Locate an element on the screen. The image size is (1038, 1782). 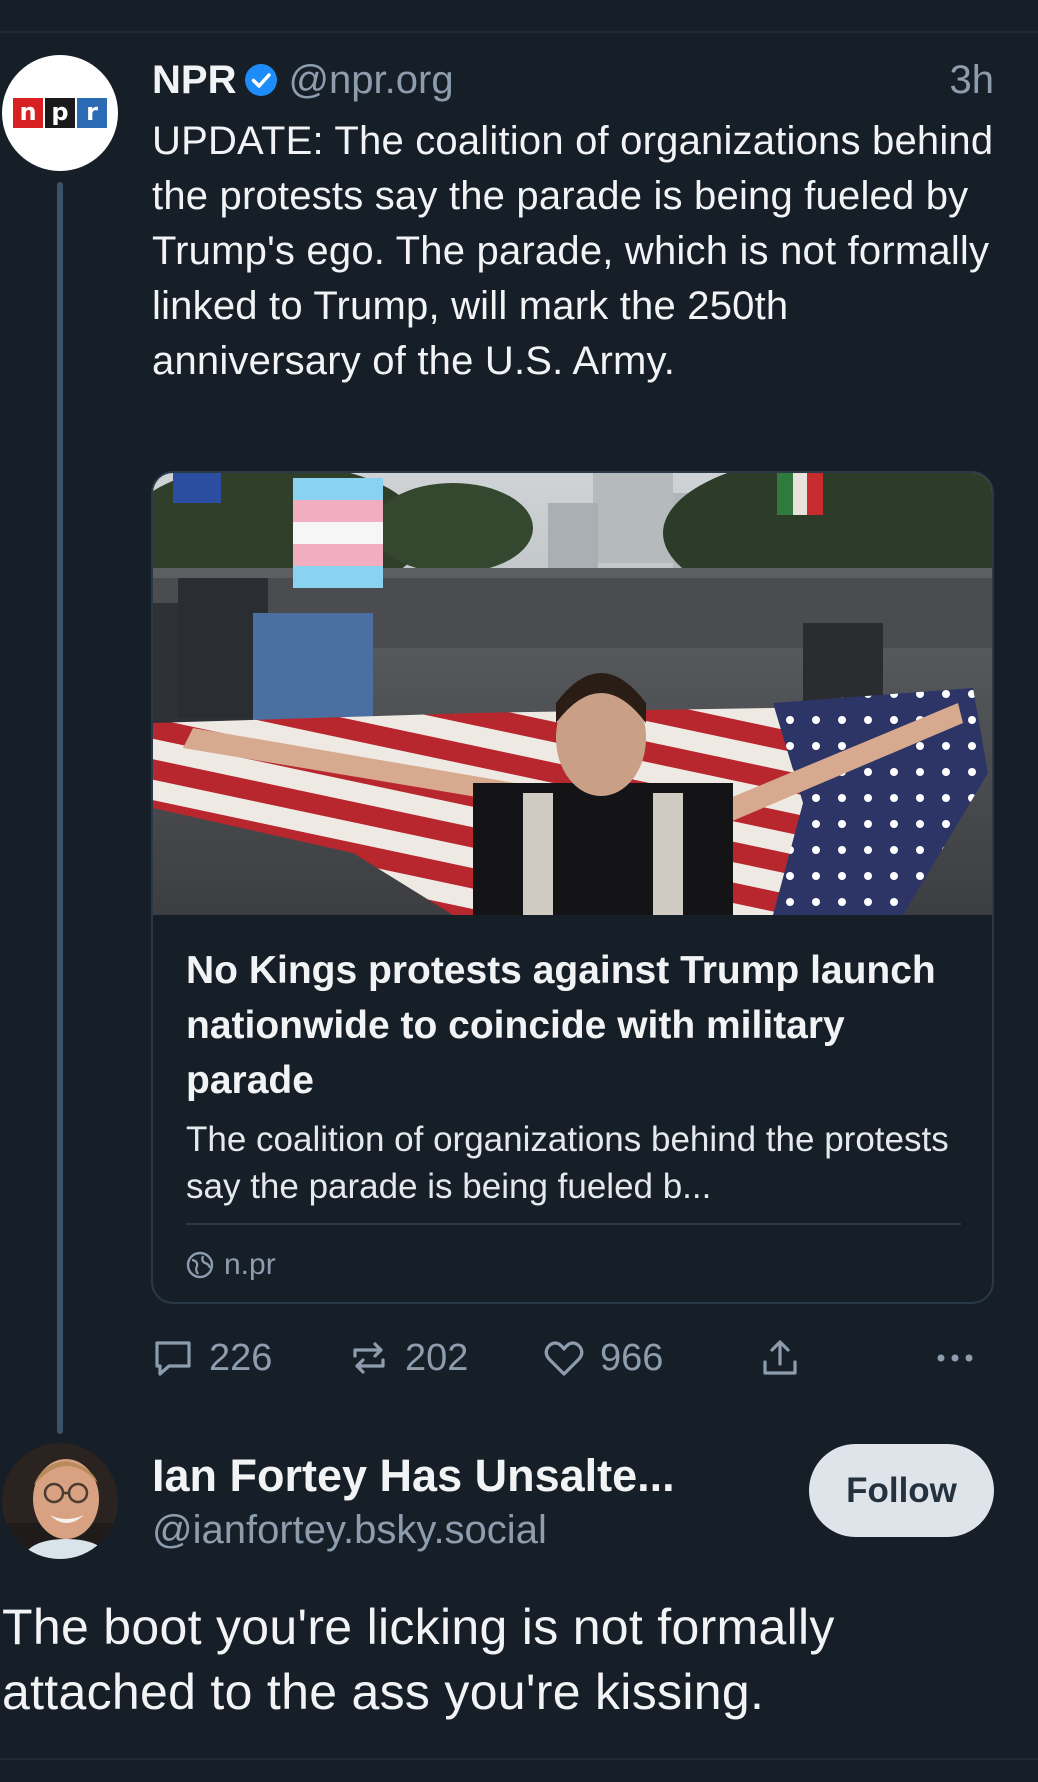
npr-logo-letter-p: p is located at coordinates (60, 113).